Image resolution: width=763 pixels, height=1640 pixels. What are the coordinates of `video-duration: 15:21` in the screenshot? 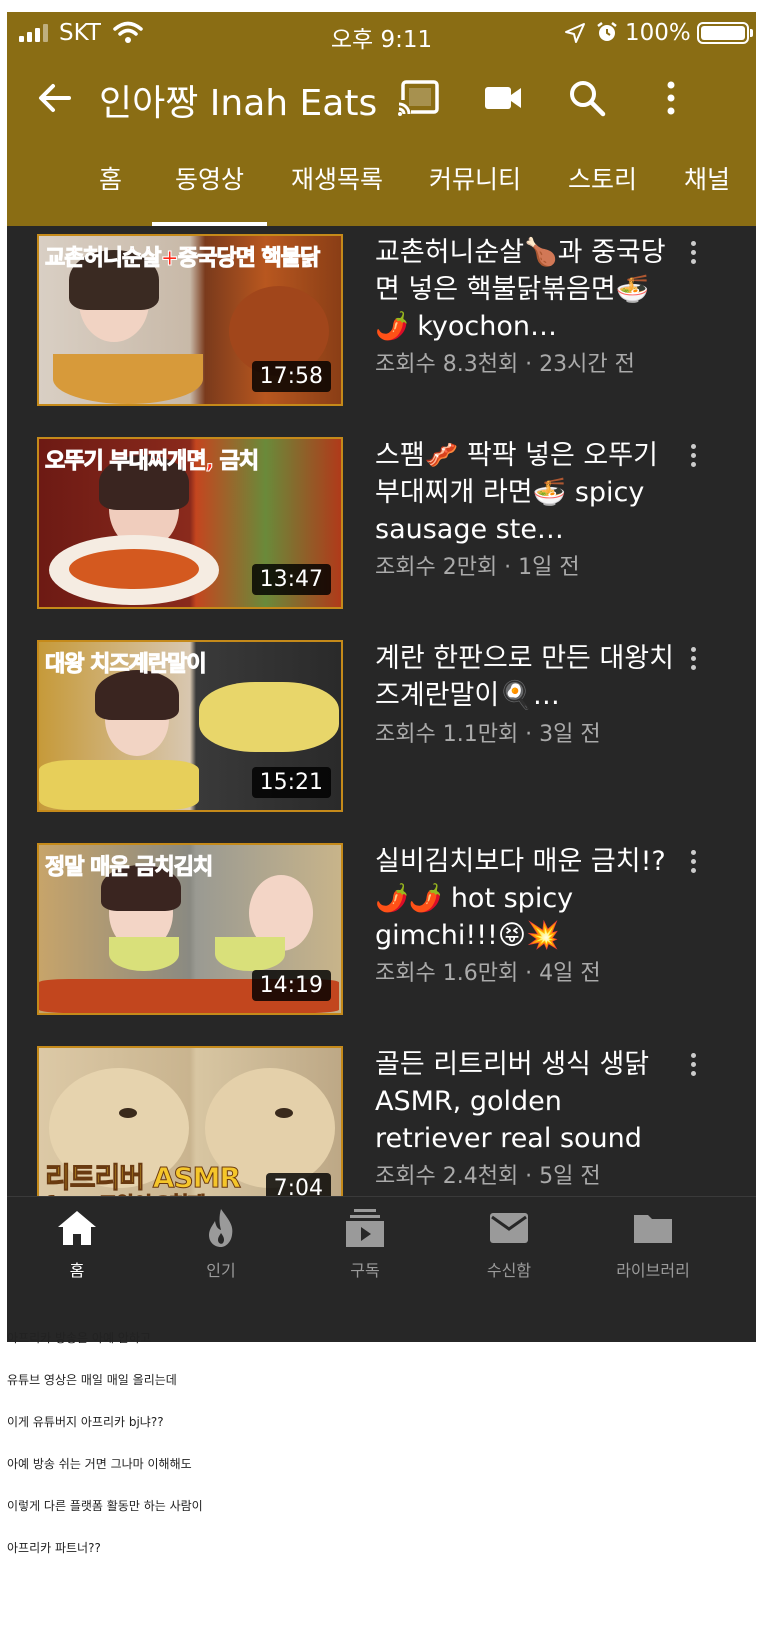 It's located at (291, 782).